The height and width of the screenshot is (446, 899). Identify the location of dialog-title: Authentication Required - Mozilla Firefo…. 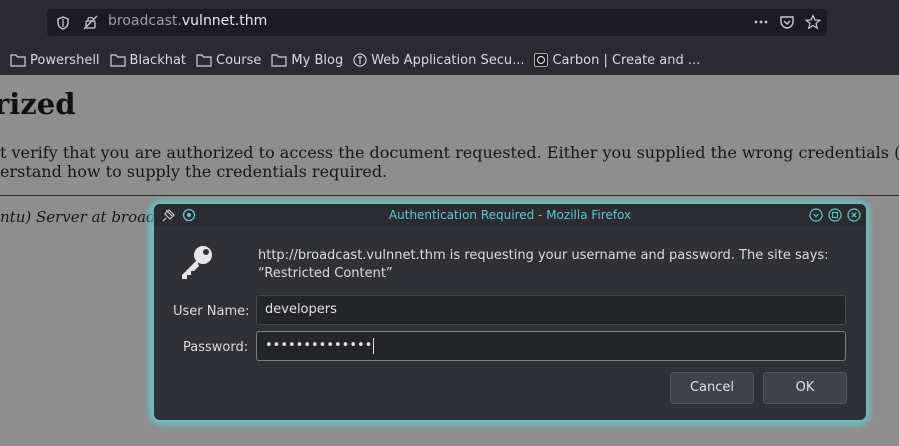
(510, 215).